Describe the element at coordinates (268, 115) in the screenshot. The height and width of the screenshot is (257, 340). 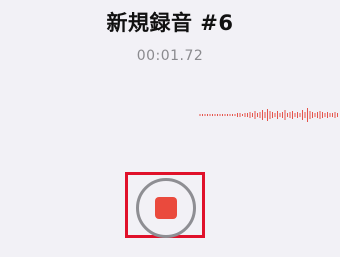
I see `waveform` at that location.